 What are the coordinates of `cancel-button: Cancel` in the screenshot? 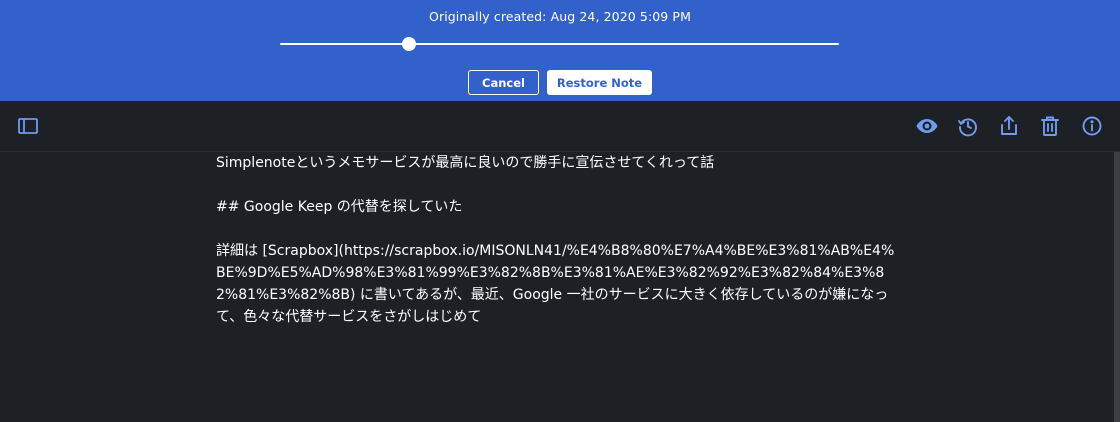 It's located at (503, 82).